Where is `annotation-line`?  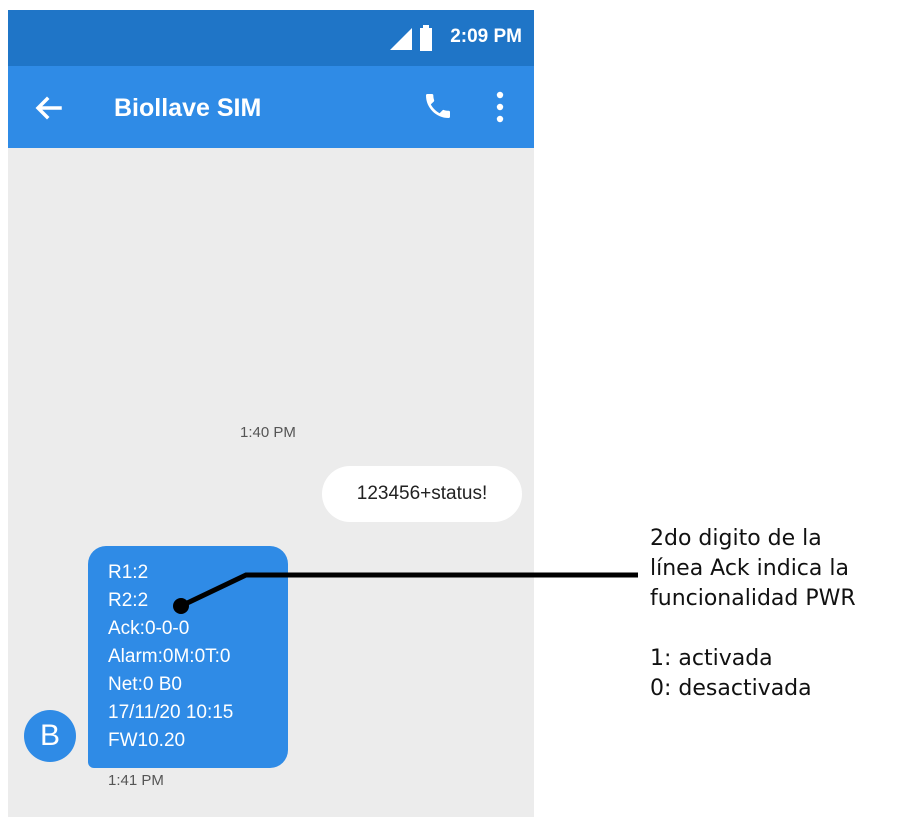
annotation-line is located at coordinates (753, 629).